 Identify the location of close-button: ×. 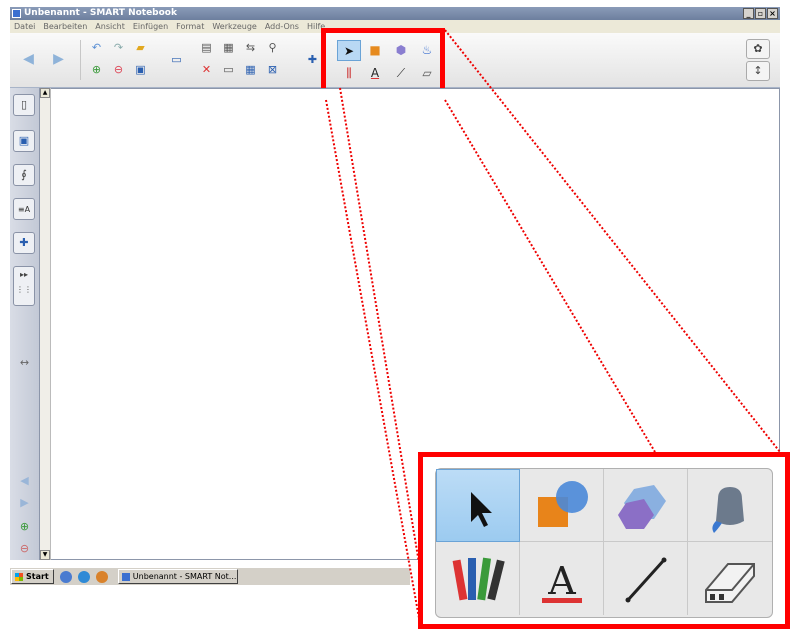
(772, 13).